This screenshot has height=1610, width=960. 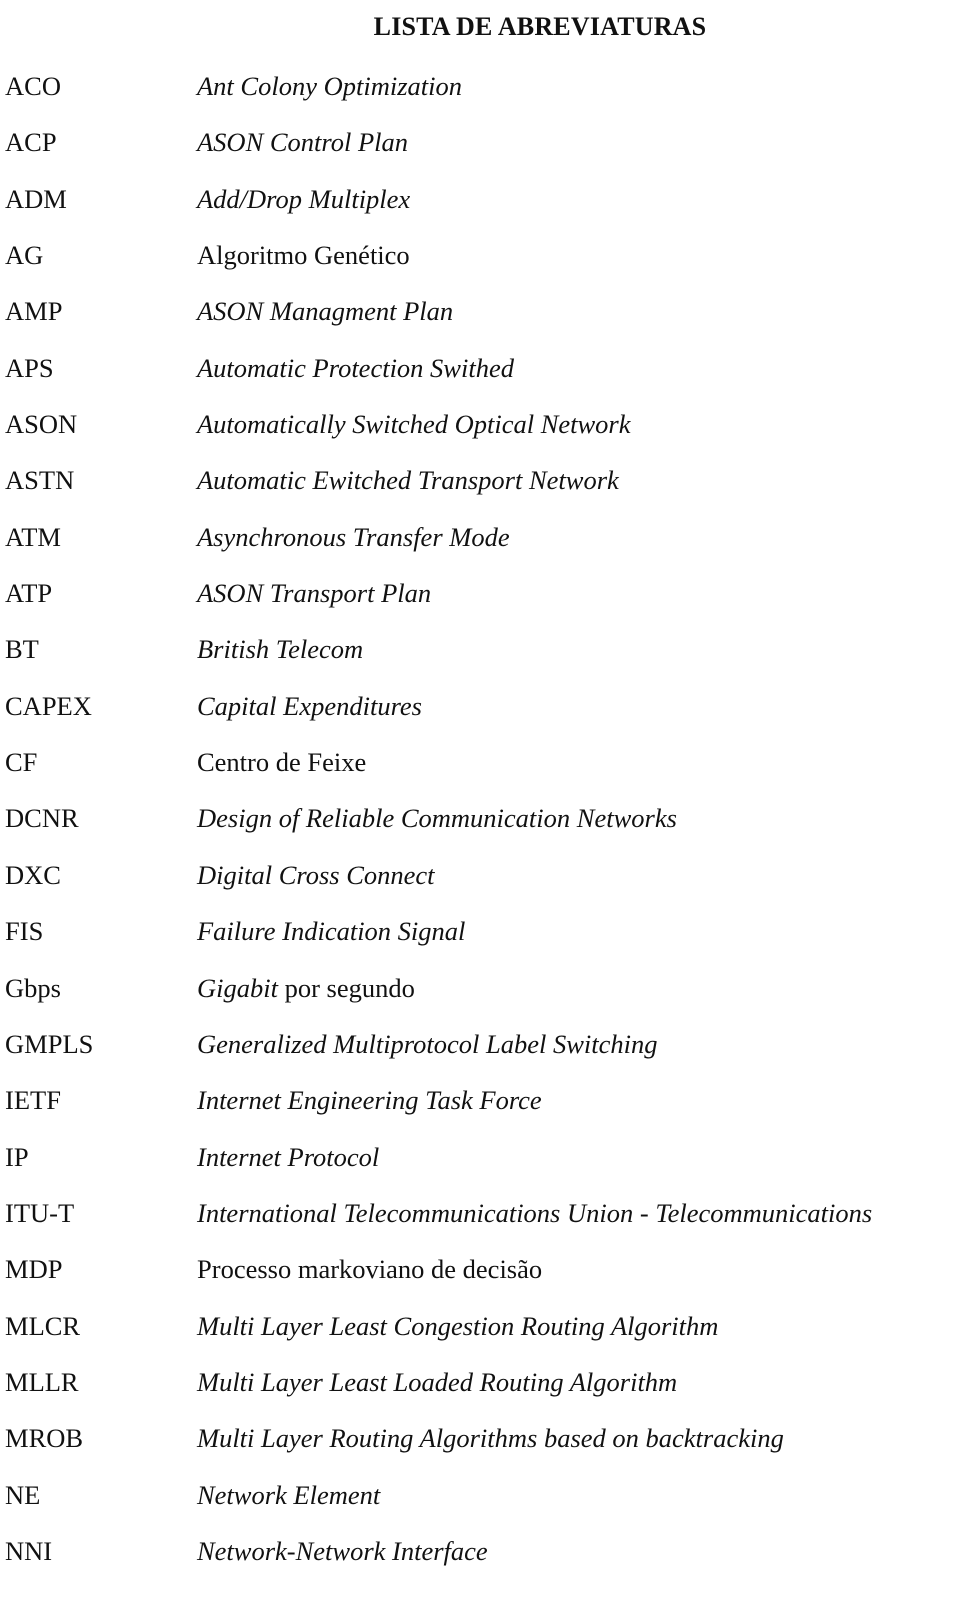 I want to click on definition-text: por segundo, so click(x=346, y=987).